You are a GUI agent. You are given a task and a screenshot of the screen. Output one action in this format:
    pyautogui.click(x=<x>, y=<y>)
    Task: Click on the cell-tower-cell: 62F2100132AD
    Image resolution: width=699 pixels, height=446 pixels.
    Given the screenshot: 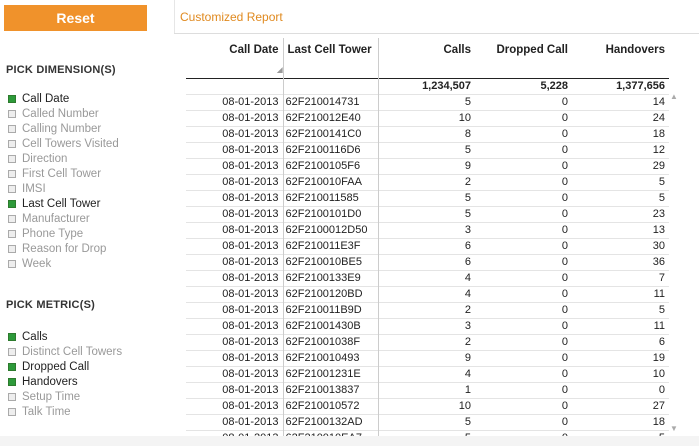 What is the action you would take?
    pyautogui.click(x=330, y=422)
    